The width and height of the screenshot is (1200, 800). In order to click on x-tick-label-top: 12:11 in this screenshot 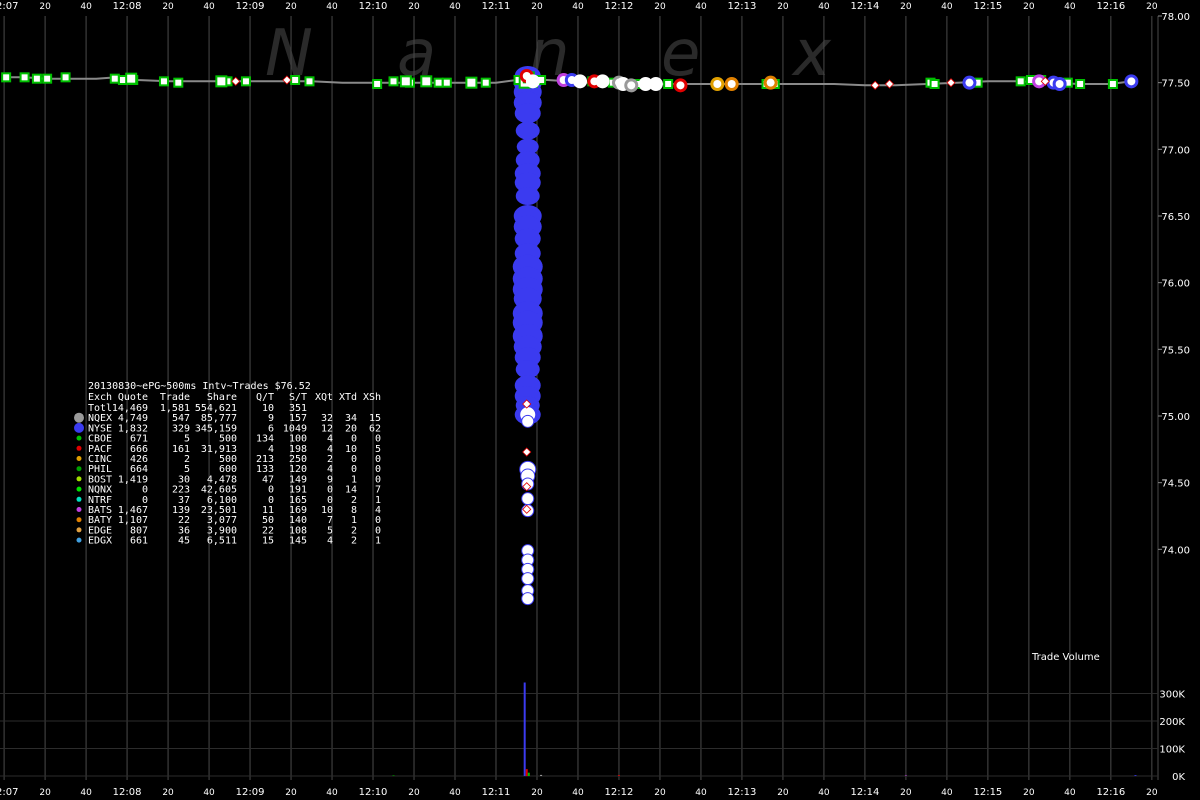, I will do `click(496, 6)`.